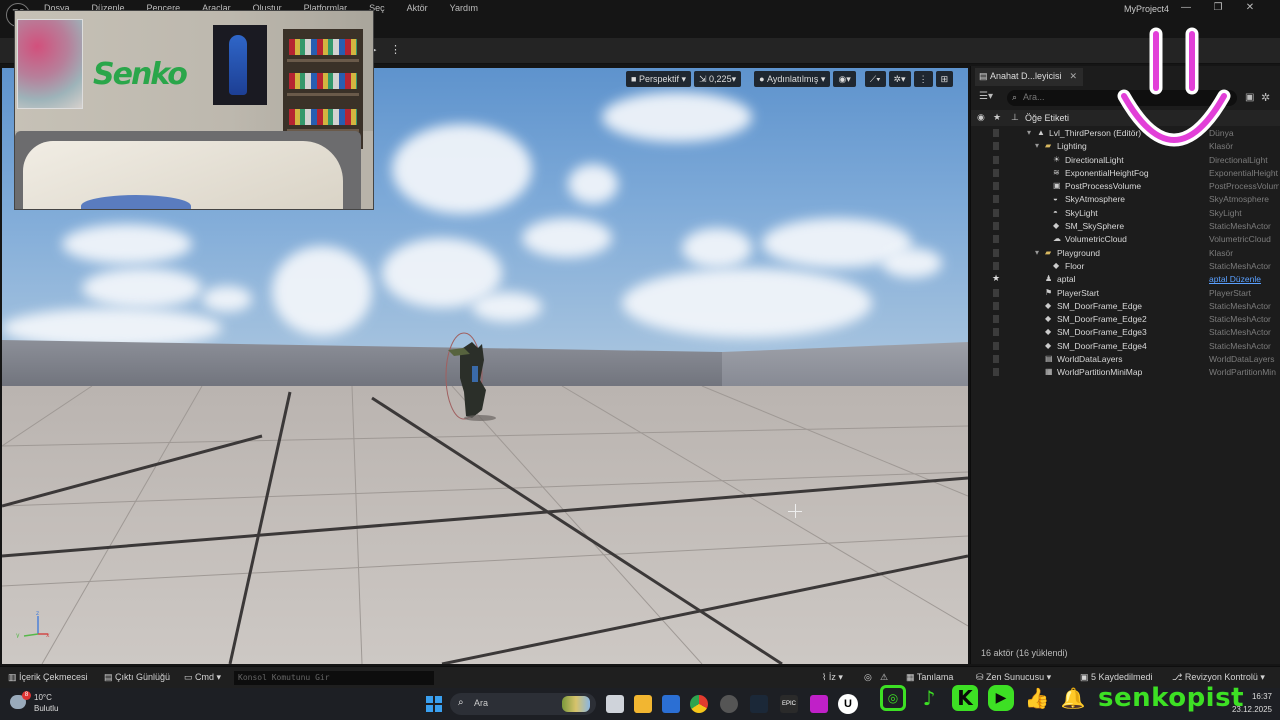 The height and width of the screenshot is (720, 1280). What do you see at coordinates (1265, 97) in the screenshot?
I see `gear-icon: ✲` at bounding box center [1265, 97].